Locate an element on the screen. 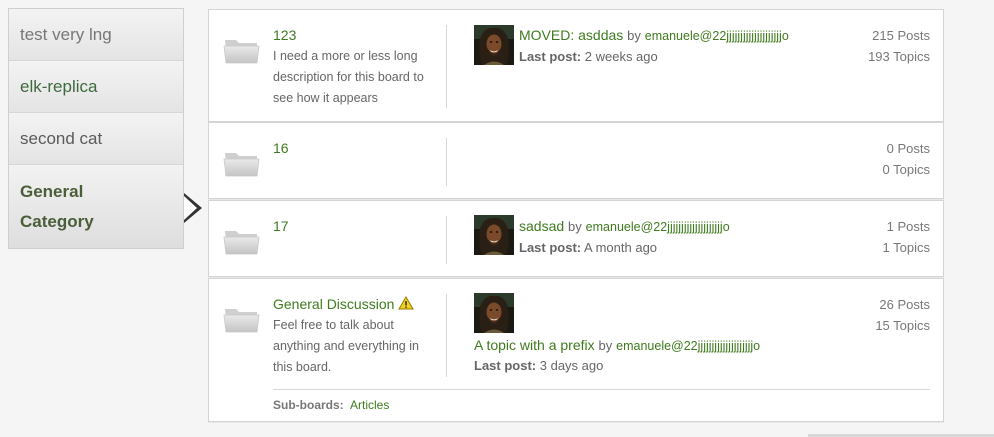 The width and height of the screenshot is (994, 437). board-stats: 215 Posts 193 Topics is located at coordinates (899, 46).